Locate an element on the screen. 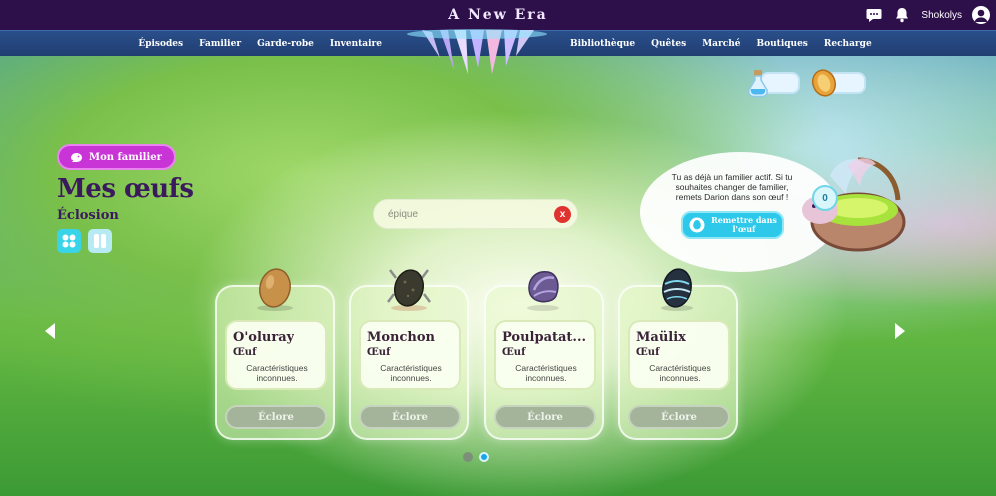  egg-card-info: Maülix Œuf Caractéristiques inconnues. is located at coordinates (679, 355).